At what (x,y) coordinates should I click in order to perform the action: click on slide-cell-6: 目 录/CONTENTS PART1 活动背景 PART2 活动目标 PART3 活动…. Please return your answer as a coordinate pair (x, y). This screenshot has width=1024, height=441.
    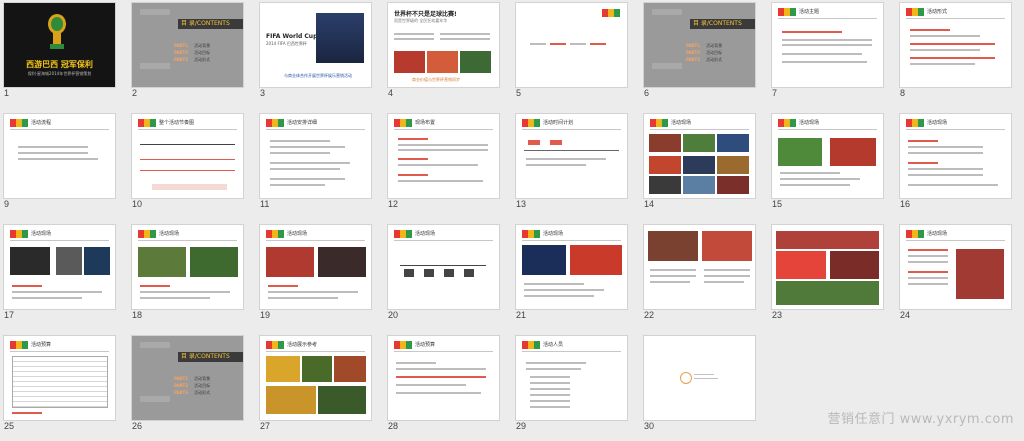
    Looking at the image, I should click on (704, 54).